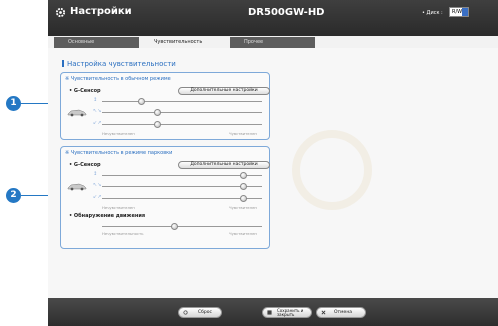 The width and height of the screenshot is (498, 326). I want to click on save-icon, so click(269, 312).